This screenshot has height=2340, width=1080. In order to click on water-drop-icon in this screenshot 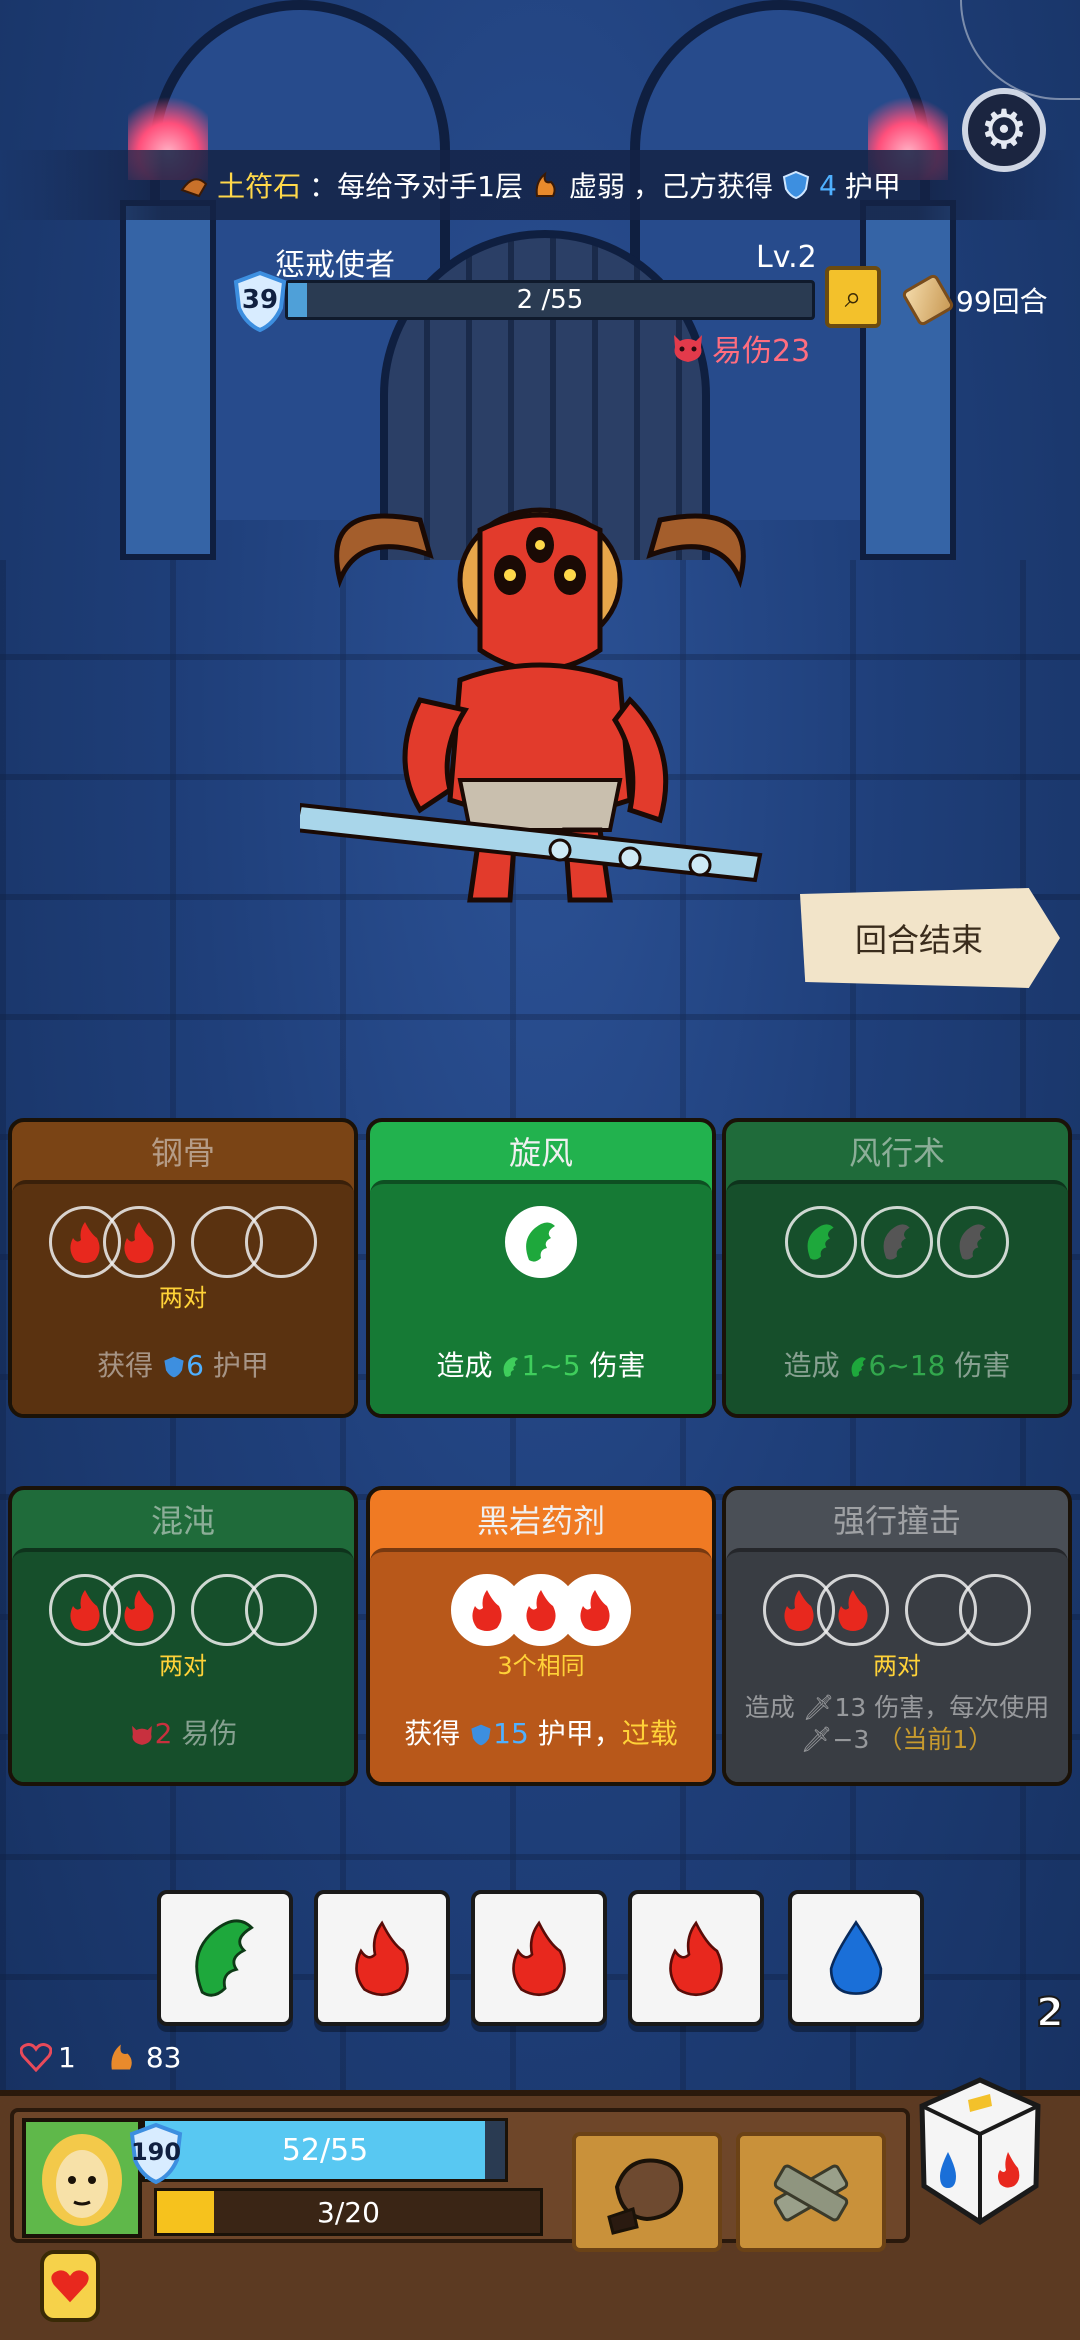, I will do `click(856, 1957)`.